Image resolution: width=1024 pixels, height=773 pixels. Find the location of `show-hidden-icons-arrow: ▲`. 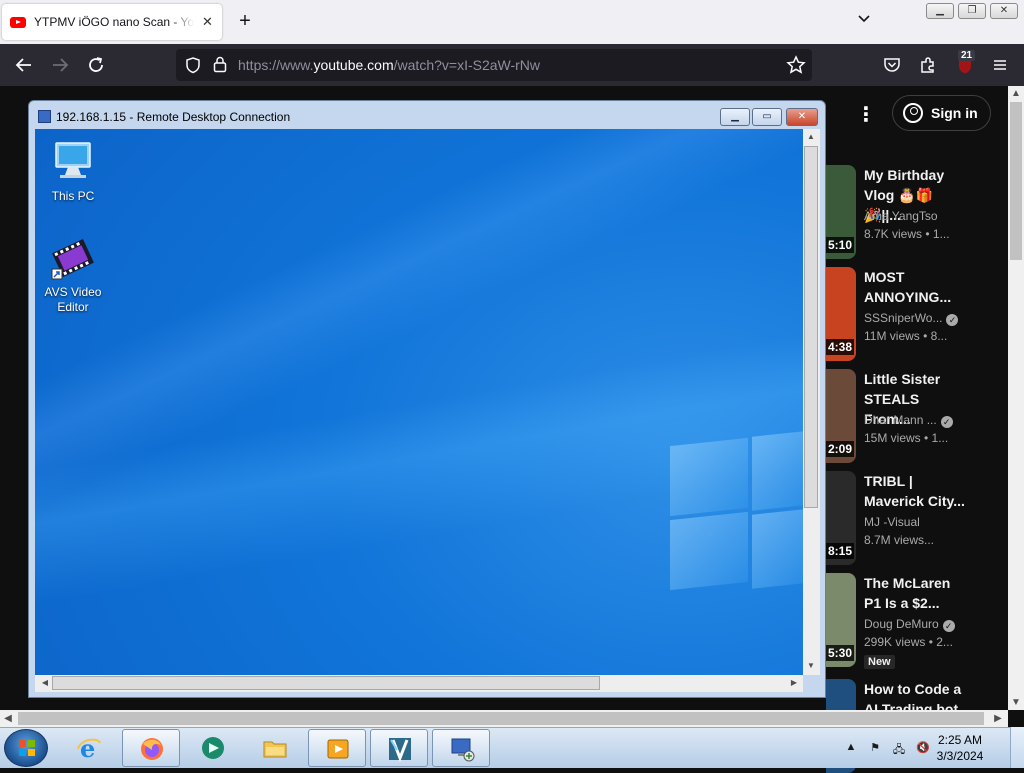

show-hidden-icons-arrow: ▲ is located at coordinates (851, 747).